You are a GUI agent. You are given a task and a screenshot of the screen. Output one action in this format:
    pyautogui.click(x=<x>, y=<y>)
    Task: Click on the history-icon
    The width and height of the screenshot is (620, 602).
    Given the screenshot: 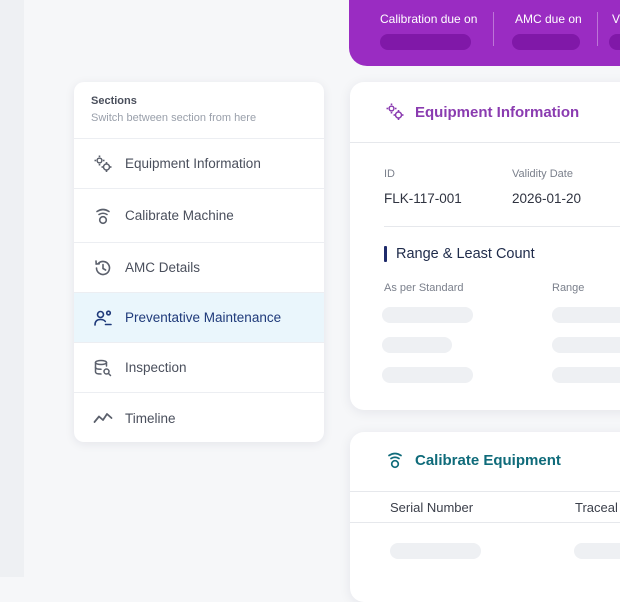 What is the action you would take?
    pyautogui.click(x=103, y=268)
    